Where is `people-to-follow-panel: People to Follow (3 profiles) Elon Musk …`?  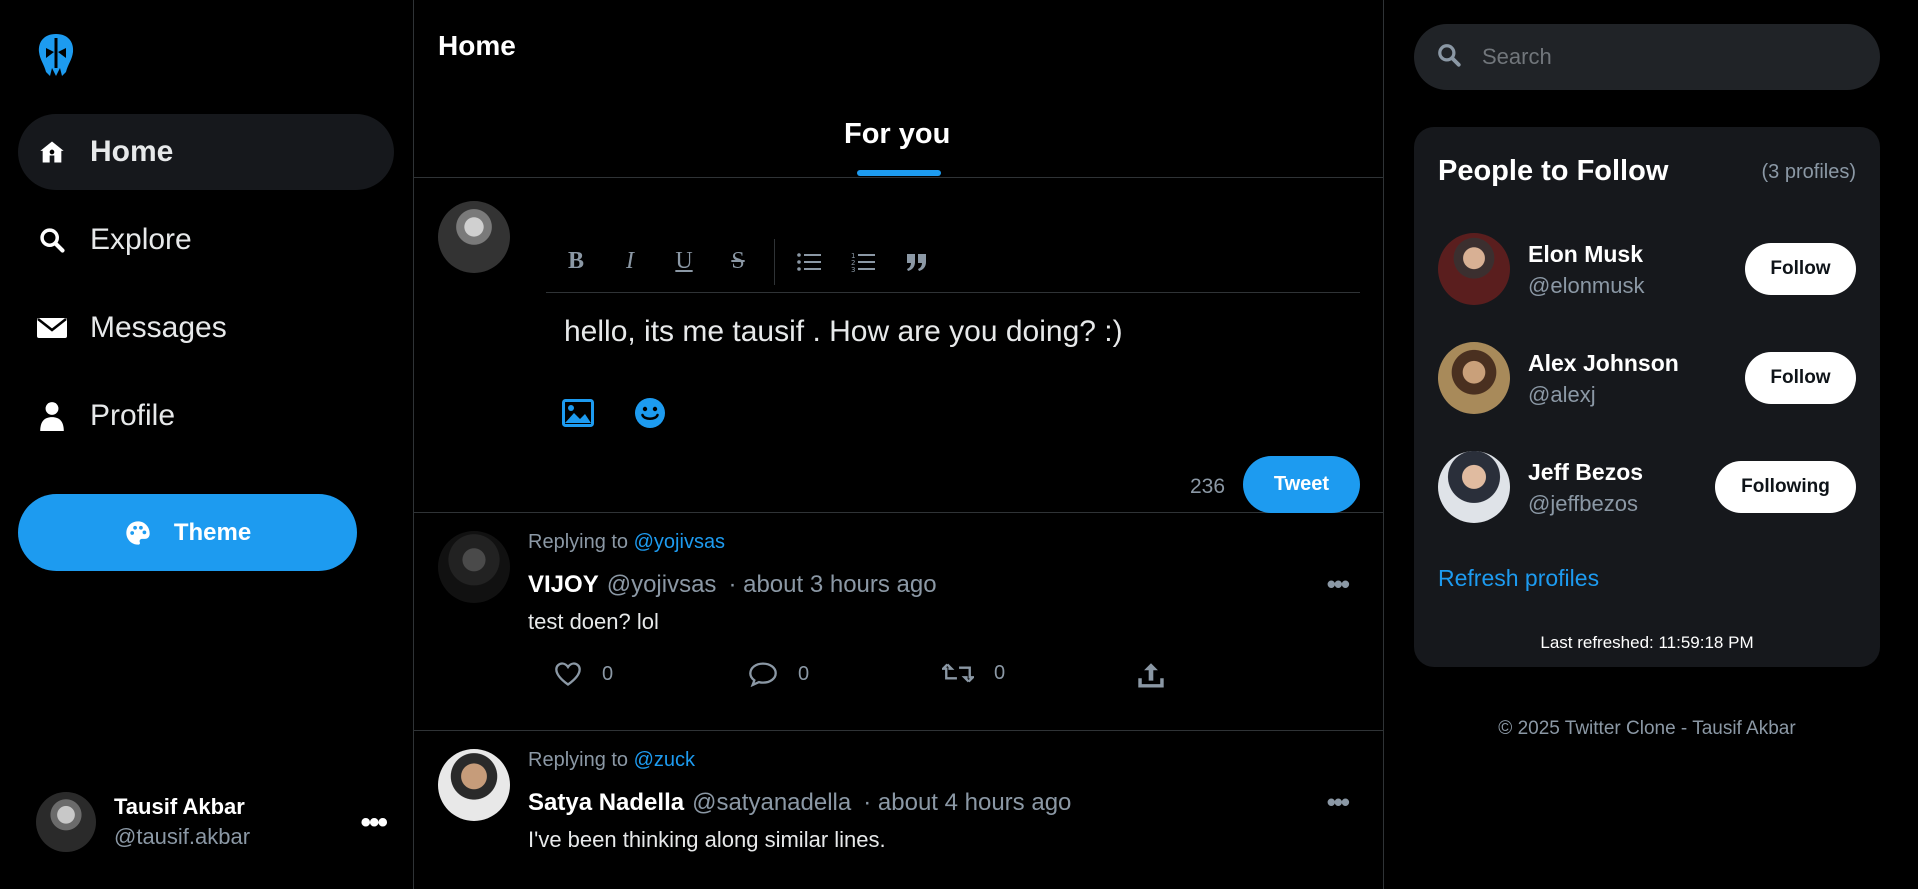 people-to-follow-panel: People to Follow (3 profiles) Elon Musk … is located at coordinates (1647, 397).